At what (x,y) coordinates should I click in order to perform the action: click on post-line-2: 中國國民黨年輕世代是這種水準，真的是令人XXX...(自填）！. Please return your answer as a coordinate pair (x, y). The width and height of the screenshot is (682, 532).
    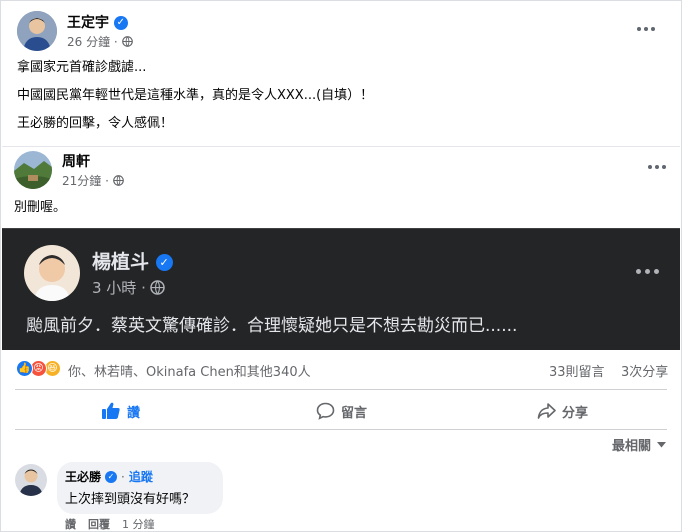
    Looking at the image, I should click on (195, 95).